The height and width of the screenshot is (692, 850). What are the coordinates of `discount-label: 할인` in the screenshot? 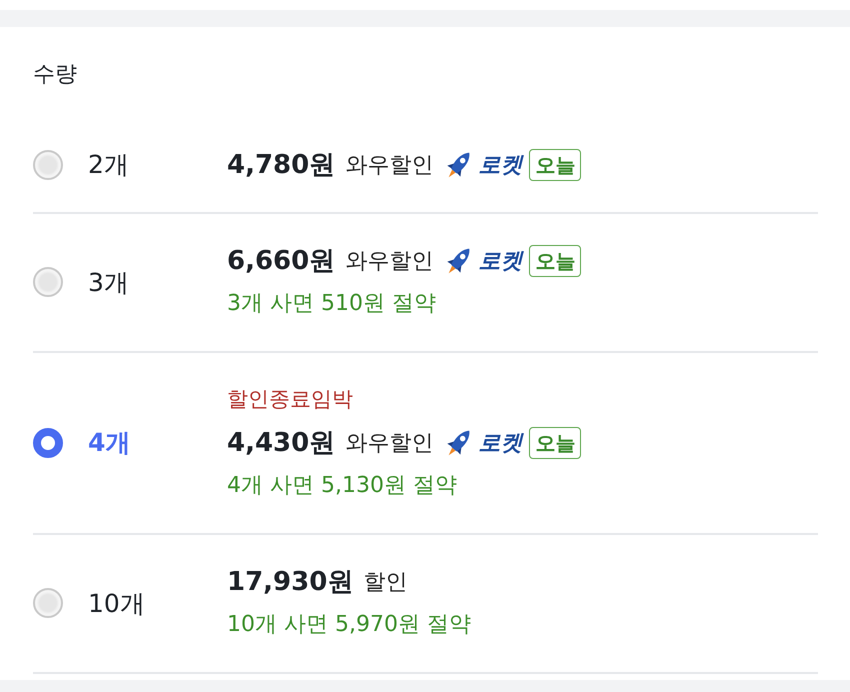 It's located at (385, 582).